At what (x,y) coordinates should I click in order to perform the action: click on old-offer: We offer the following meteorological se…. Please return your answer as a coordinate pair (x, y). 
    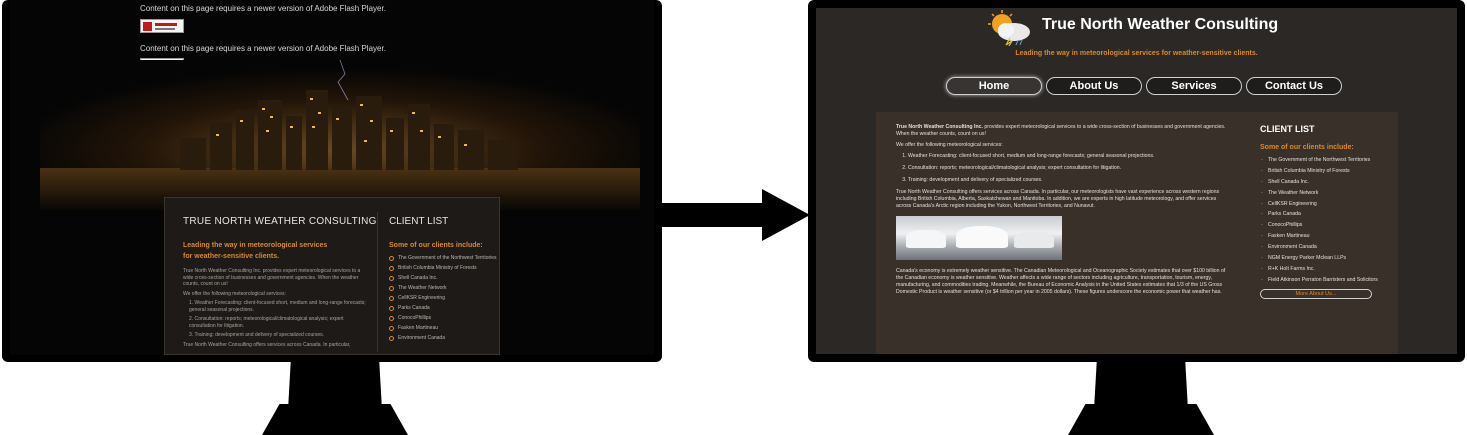
    Looking at the image, I should click on (234, 293).